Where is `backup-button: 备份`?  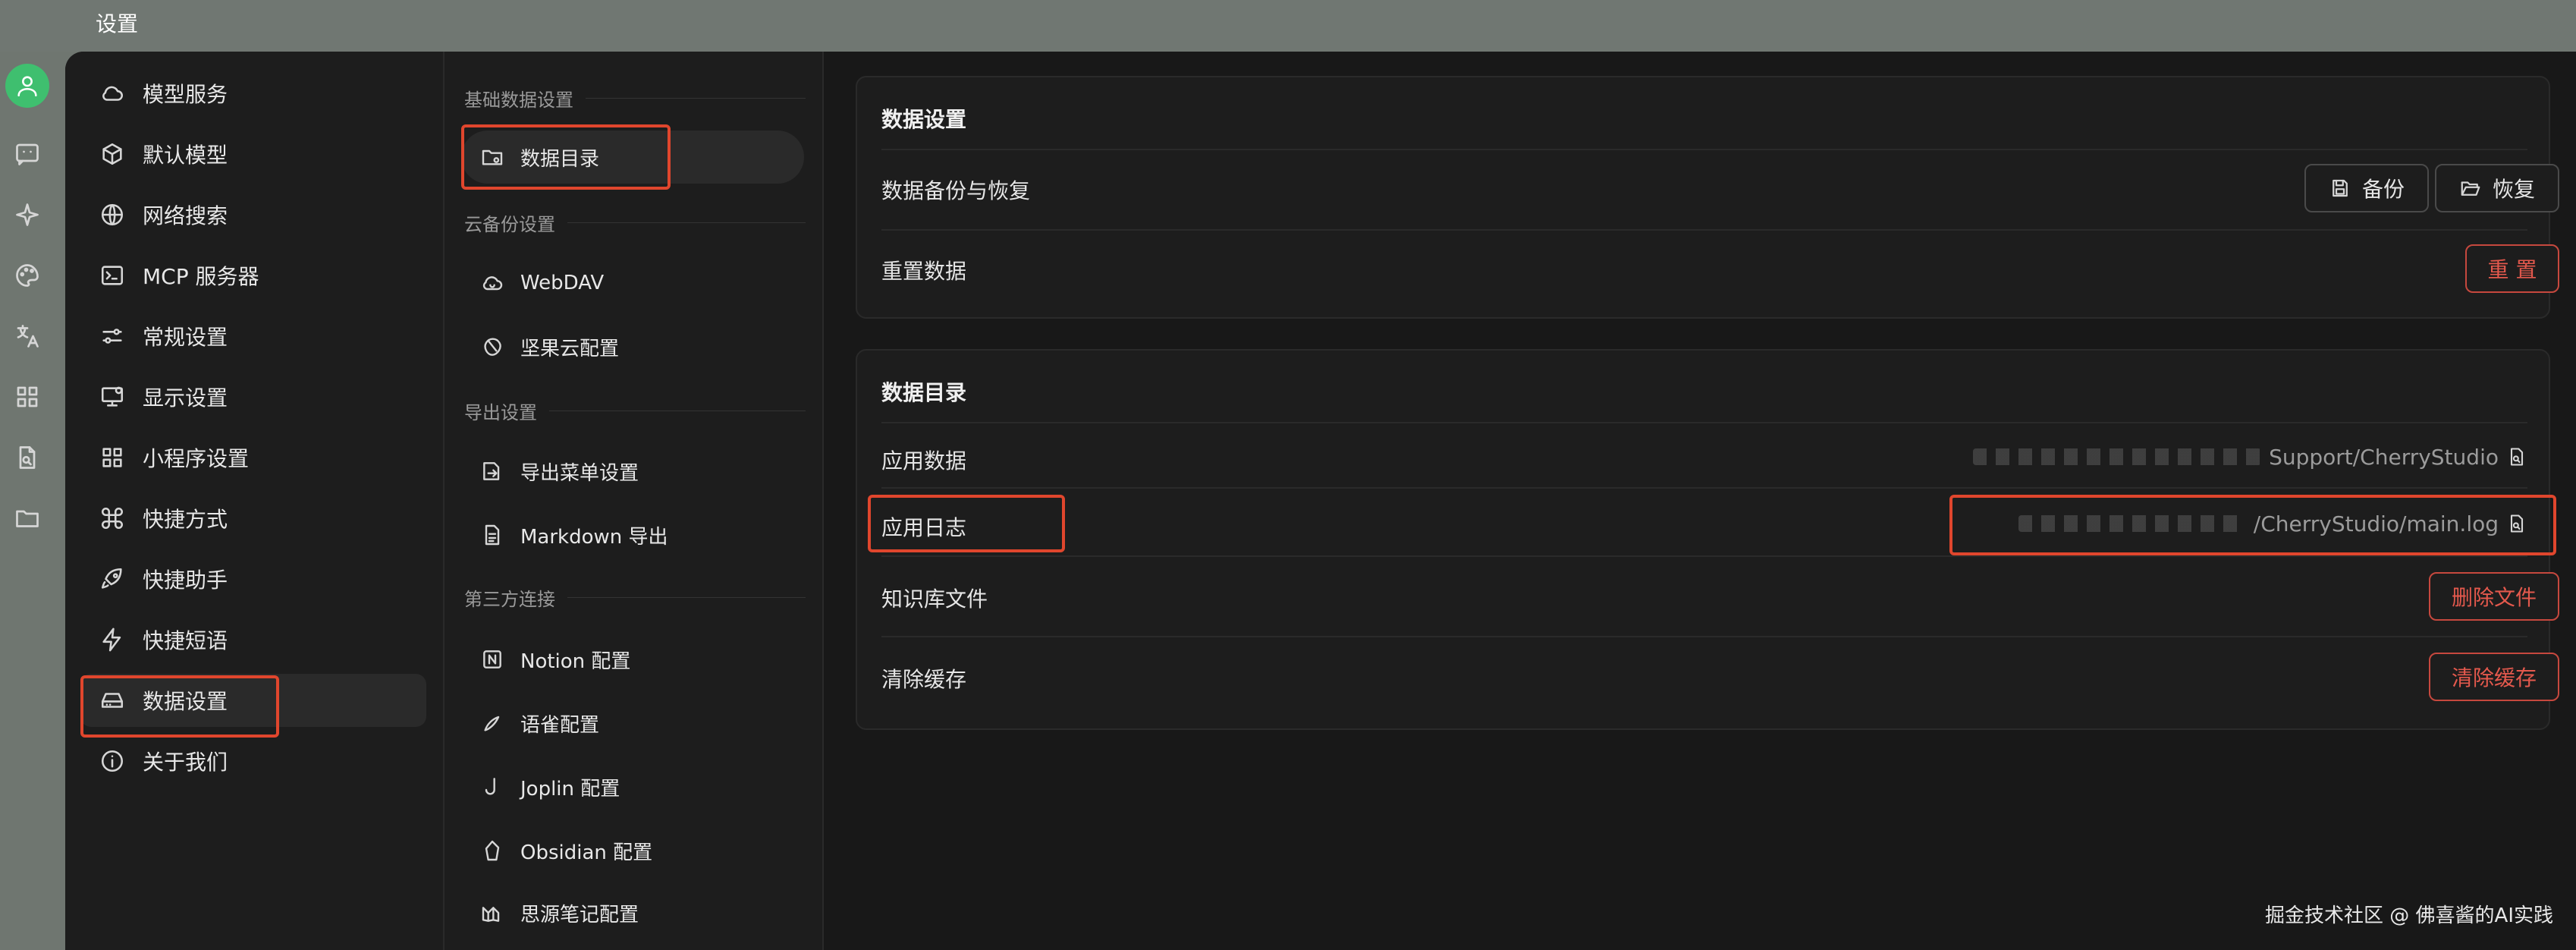
backup-button: 备份 is located at coordinates (2366, 188).